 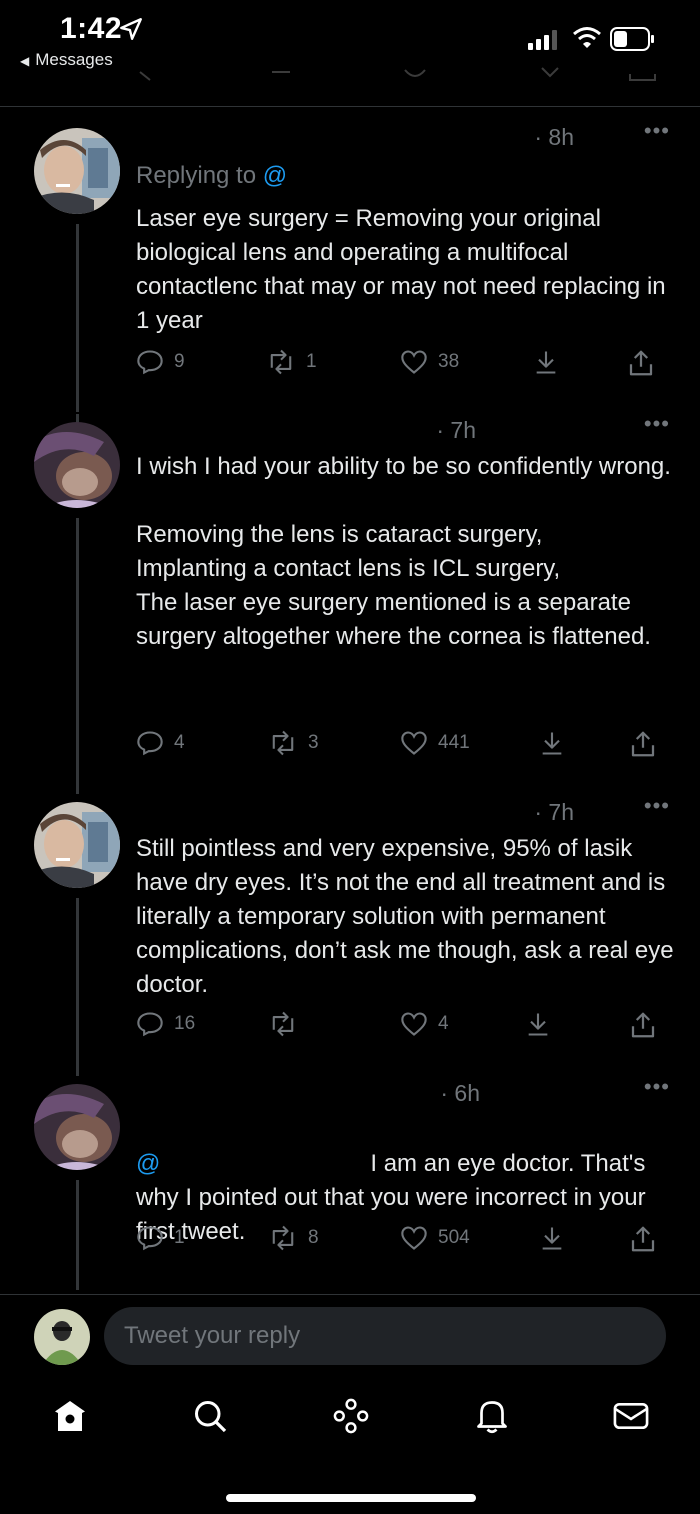 I want to click on replying-to: Replying to @, so click(x=211, y=176).